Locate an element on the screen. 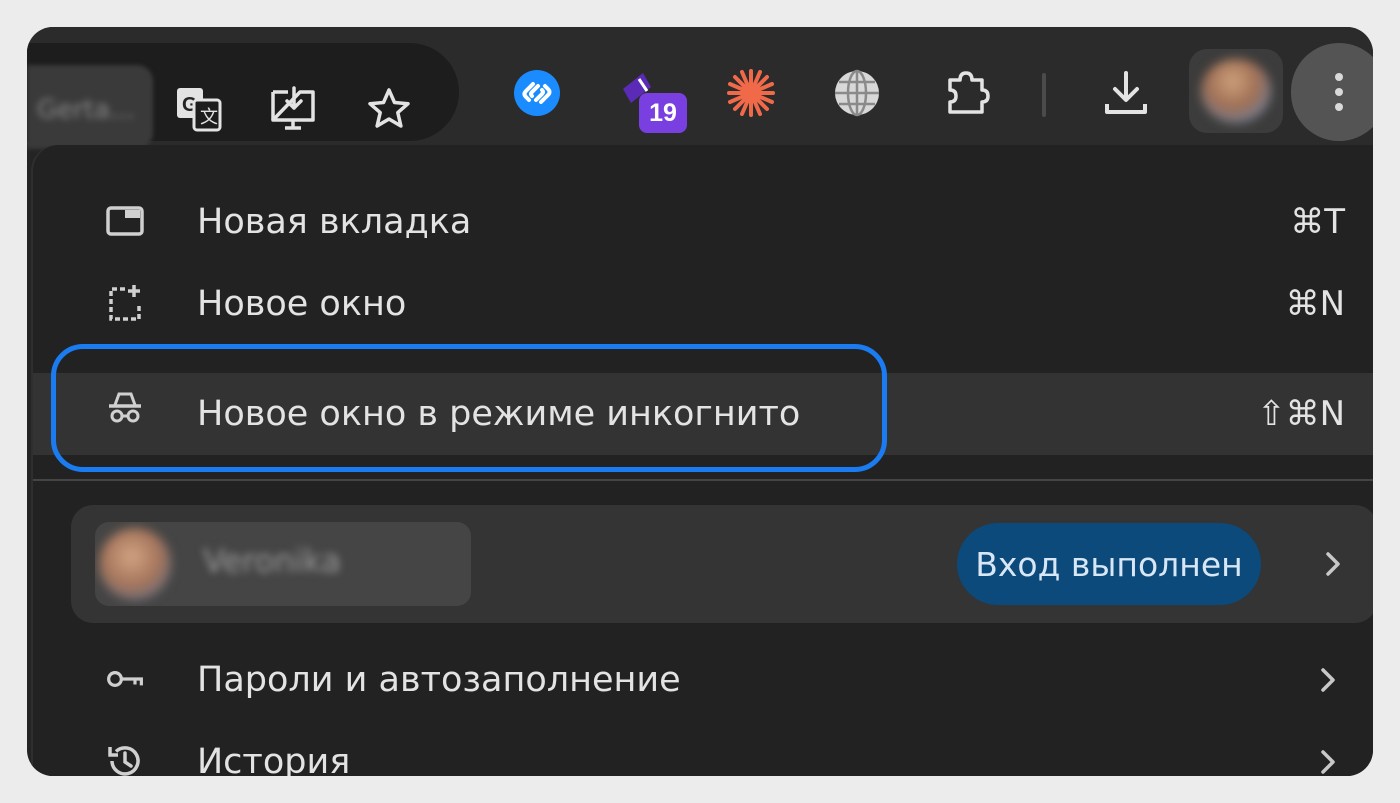 This screenshot has width=1400, height=803. menu-item-shortcut: ⇧⌘N is located at coordinates (1301, 414).